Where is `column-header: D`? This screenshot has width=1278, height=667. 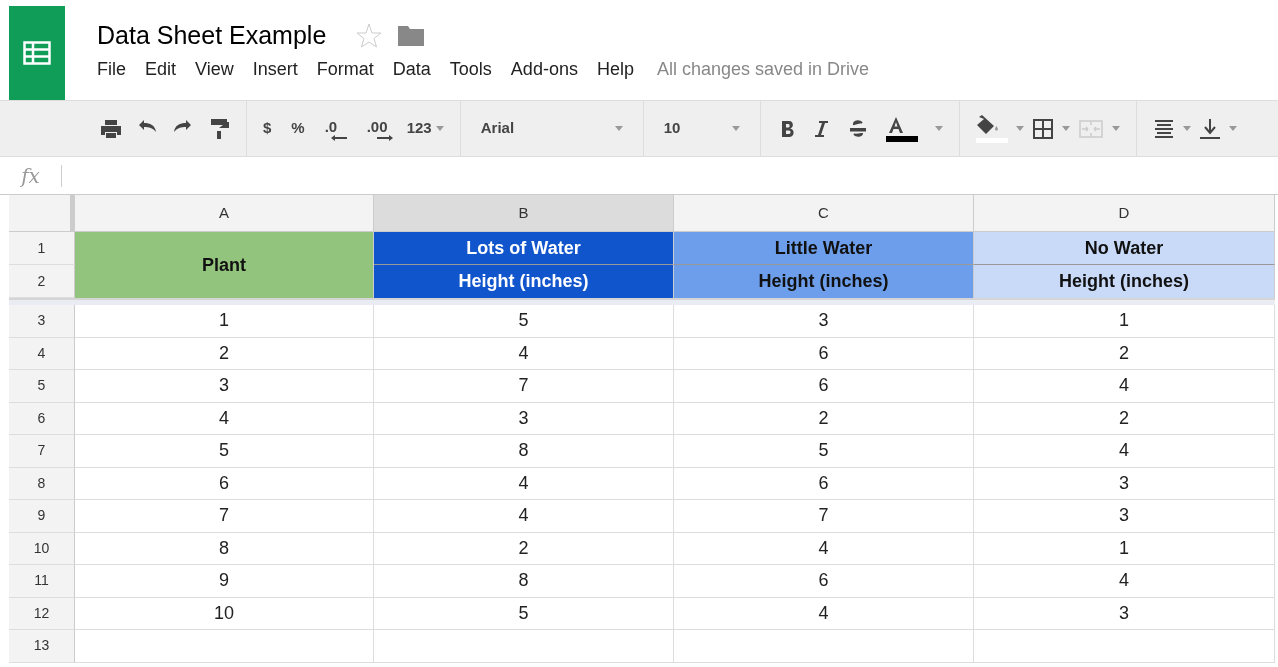 column-header: D is located at coordinates (1124, 213).